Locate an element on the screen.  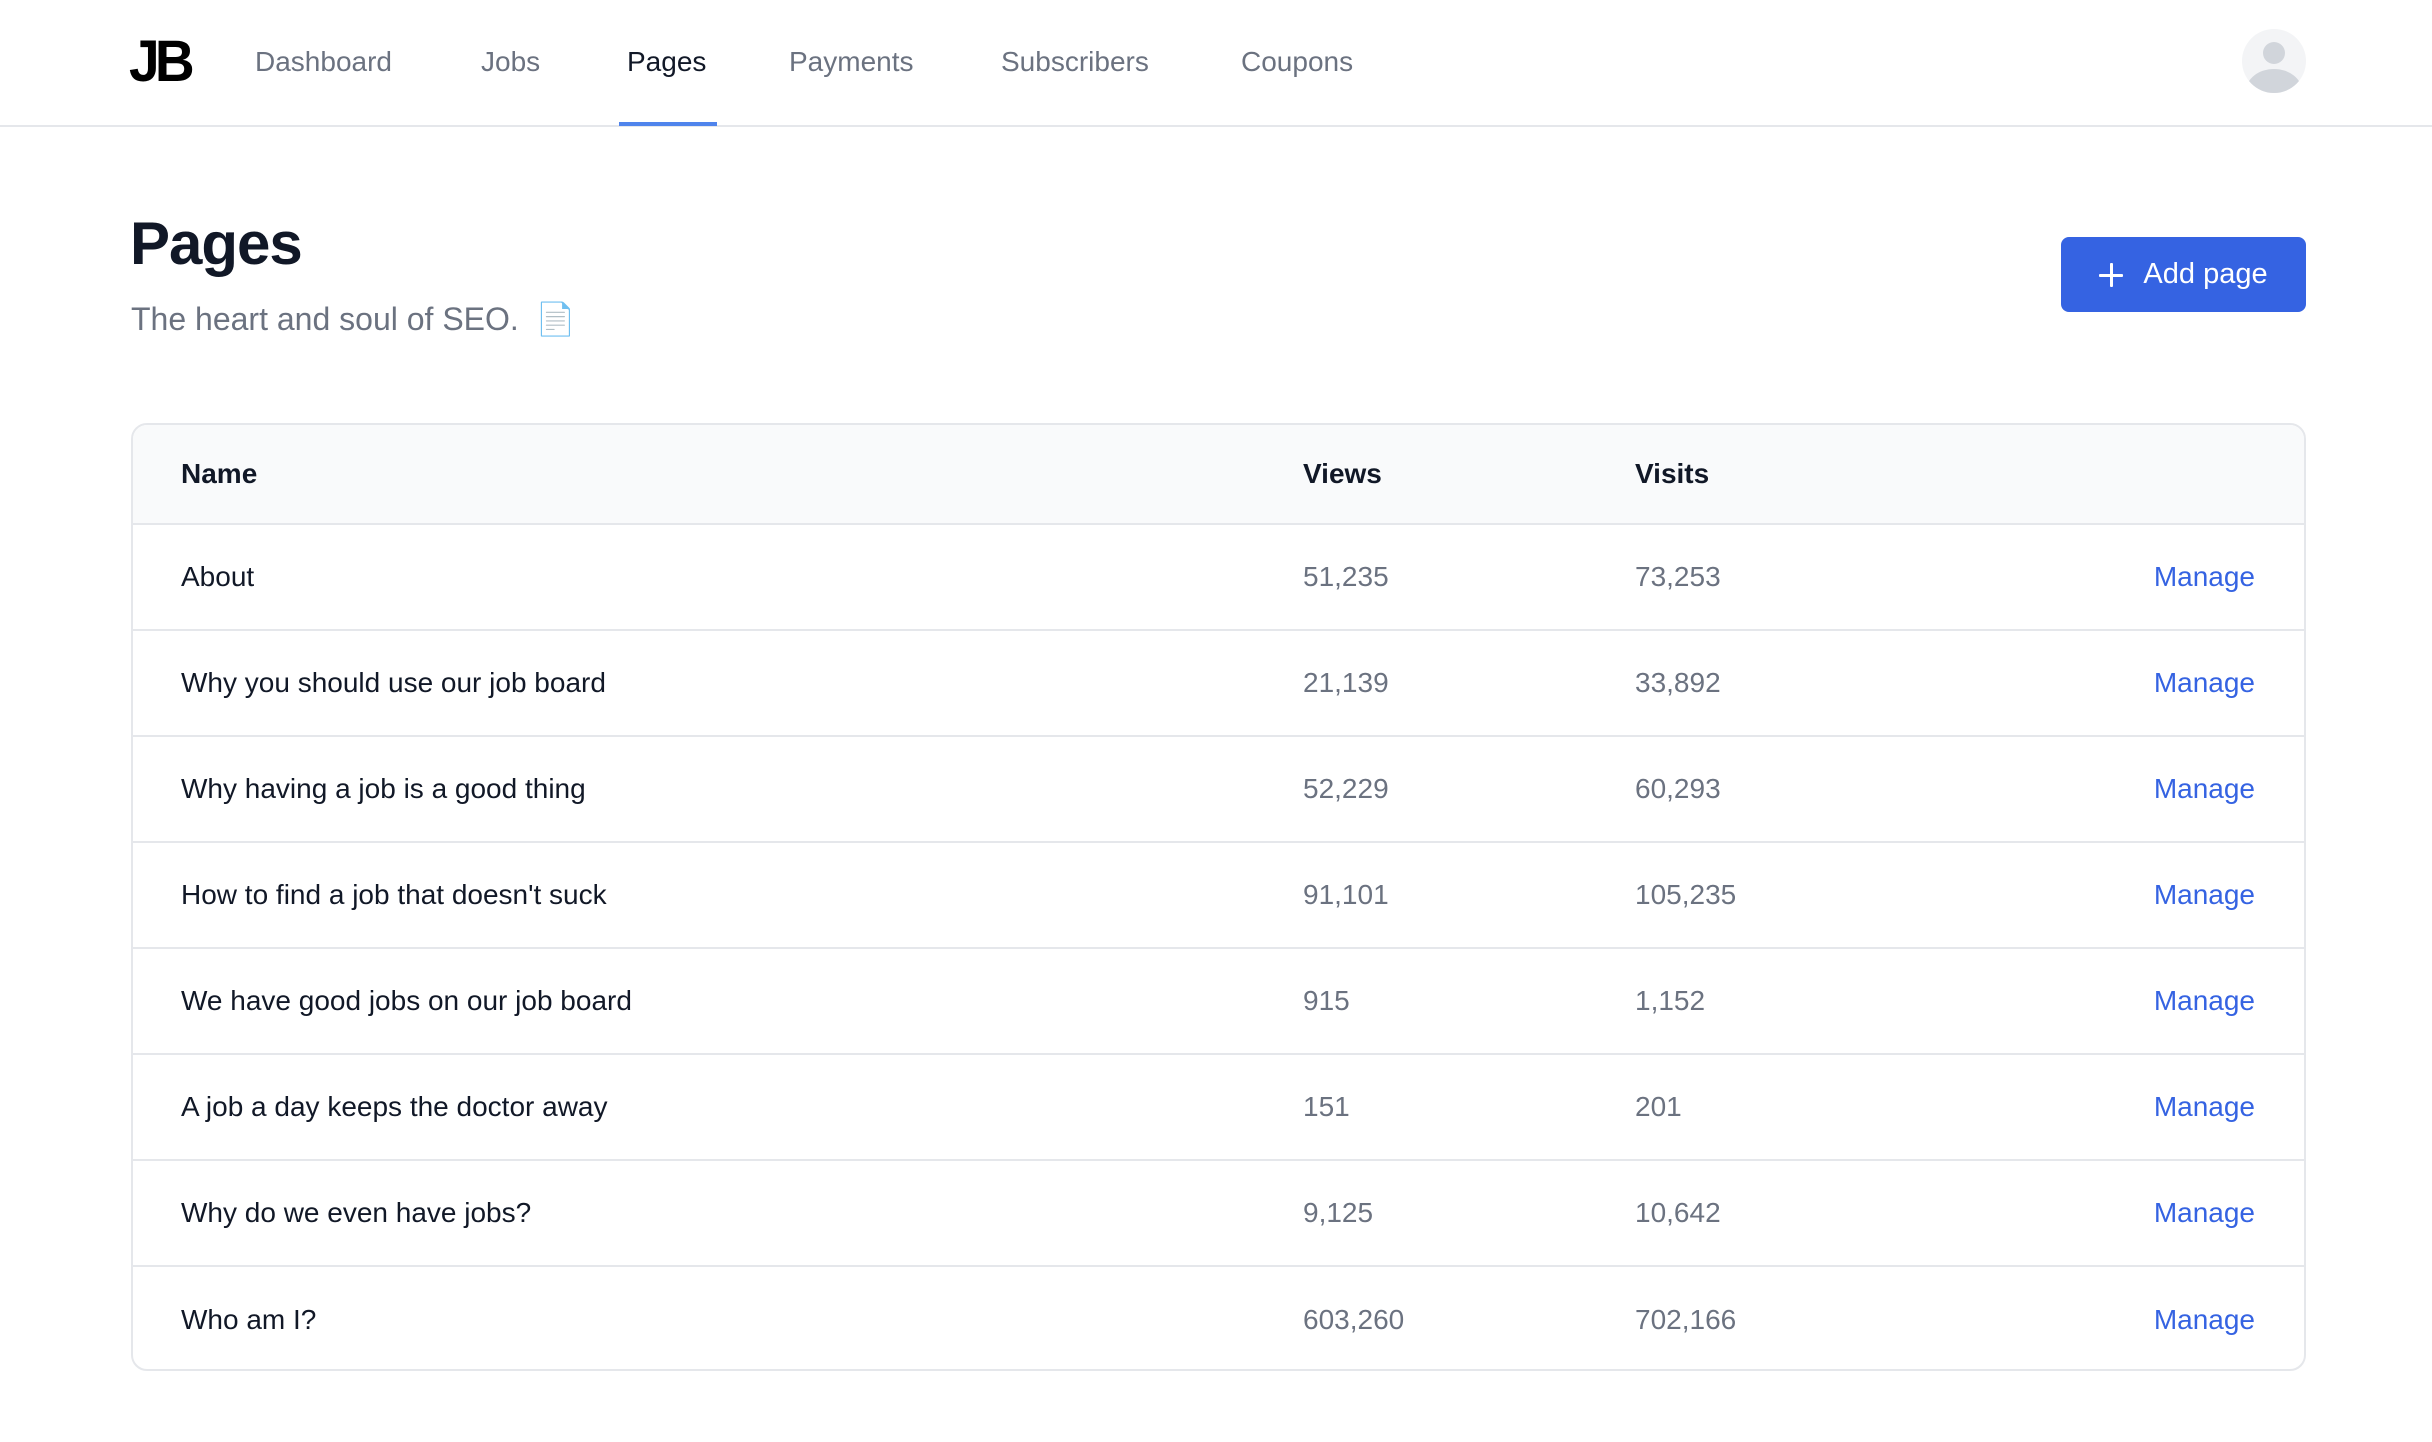
column-header-views: Views is located at coordinates (1469, 475).